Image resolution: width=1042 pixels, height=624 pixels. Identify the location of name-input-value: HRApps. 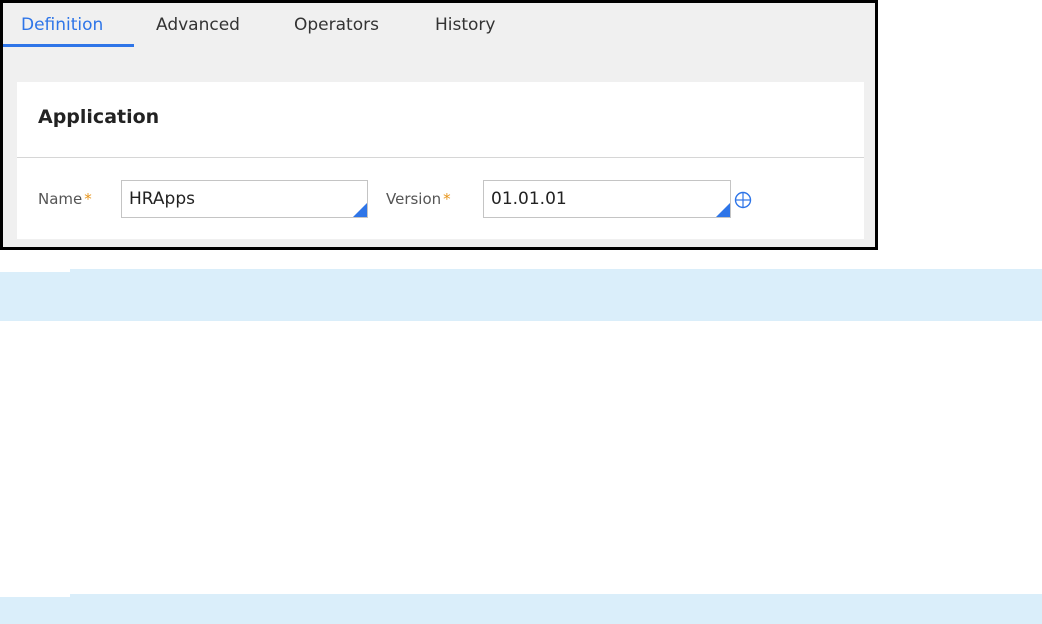
(162, 199).